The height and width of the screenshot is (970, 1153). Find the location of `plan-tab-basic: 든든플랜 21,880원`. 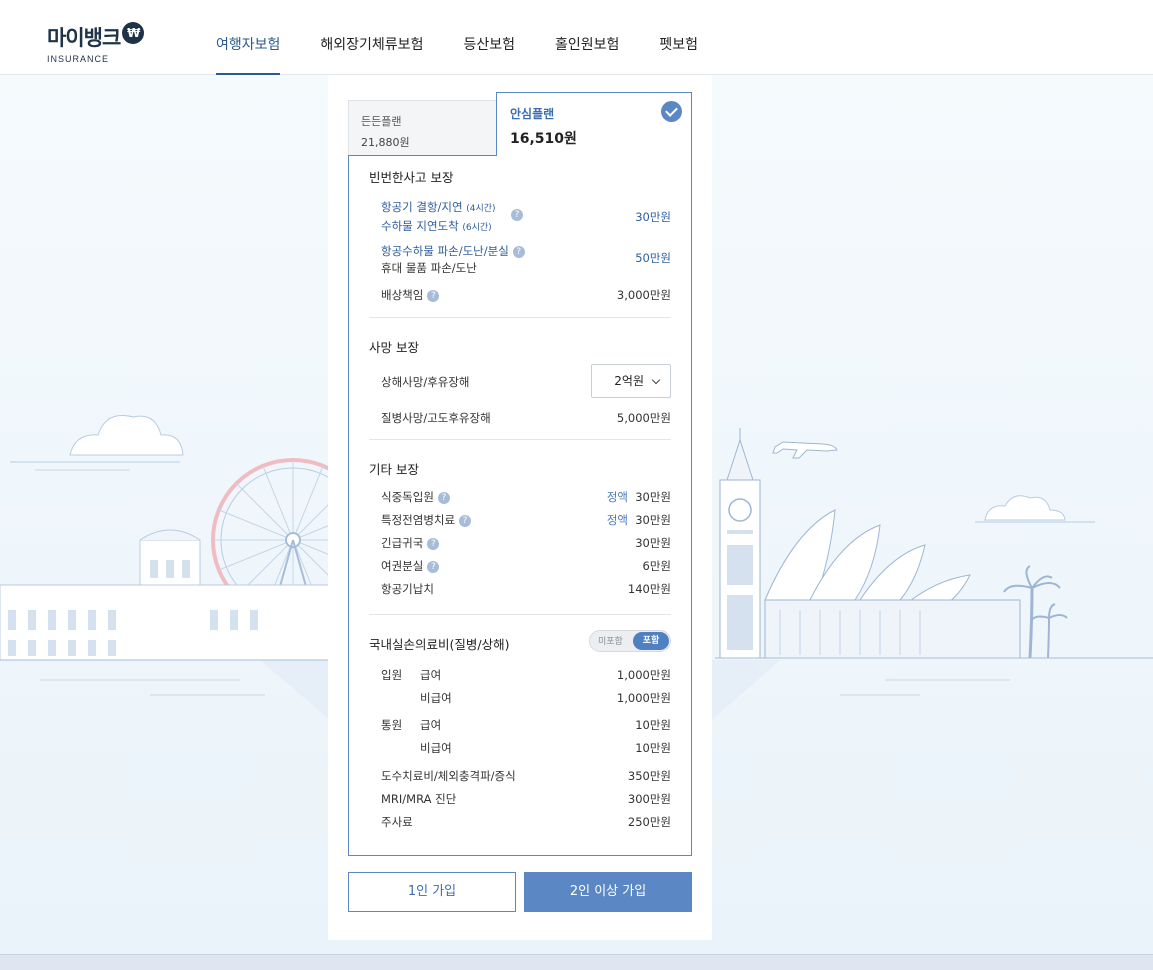

plan-tab-basic: 든든플랜 21,880원 is located at coordinates (423, 128).